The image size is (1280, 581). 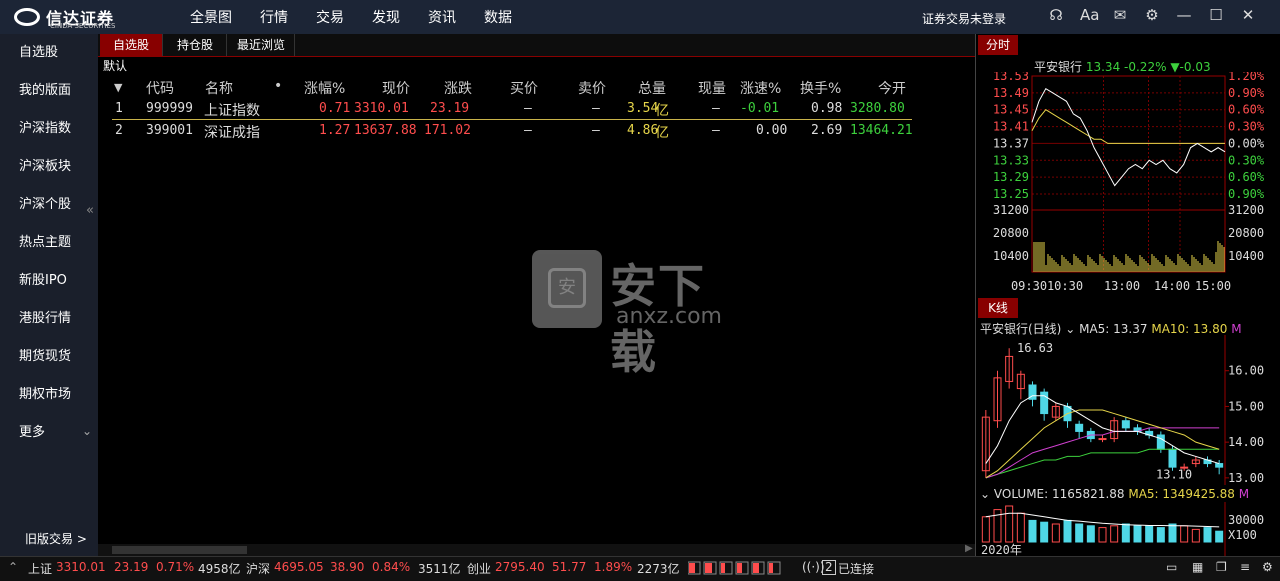 I want to click on menu-overview: 全景图, so click(x=211, y=17).